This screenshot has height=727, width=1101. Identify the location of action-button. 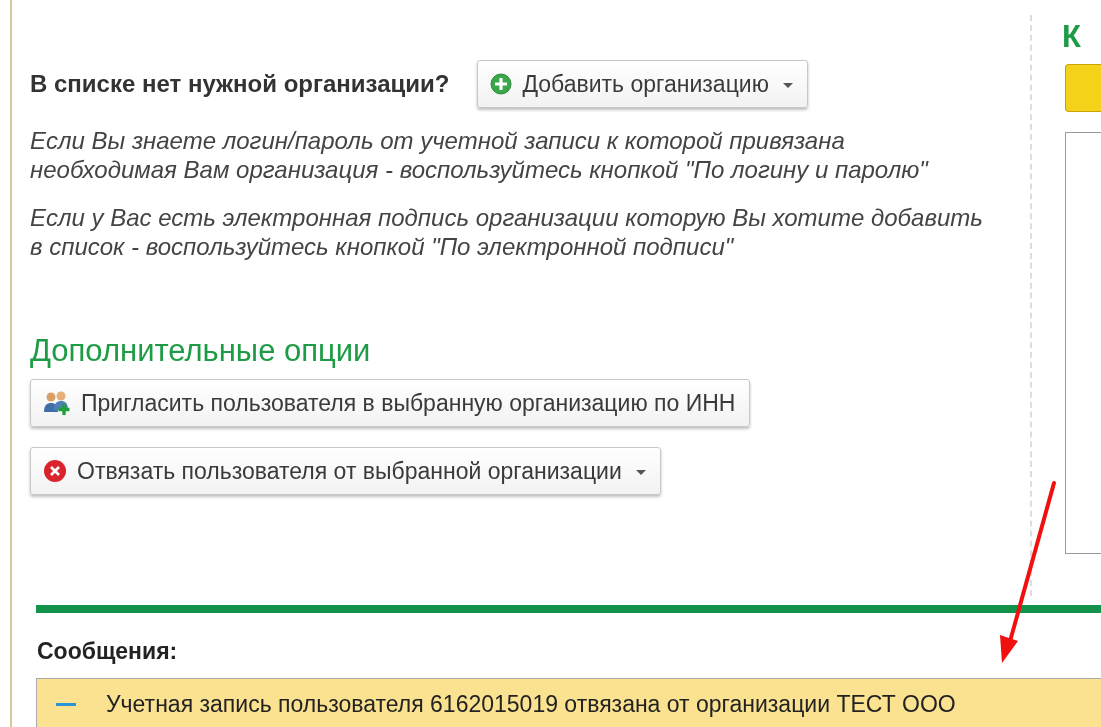
(1083, 88).